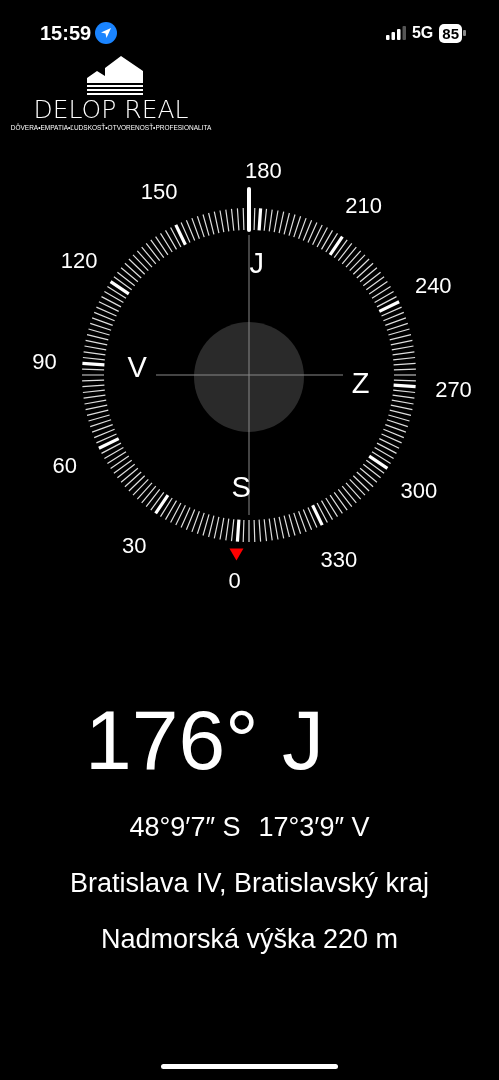 This screenshot has width=499, height=1080. Describe the element at coordinates (395, 33) in the screenshot. I see `signal-icon` at that location.